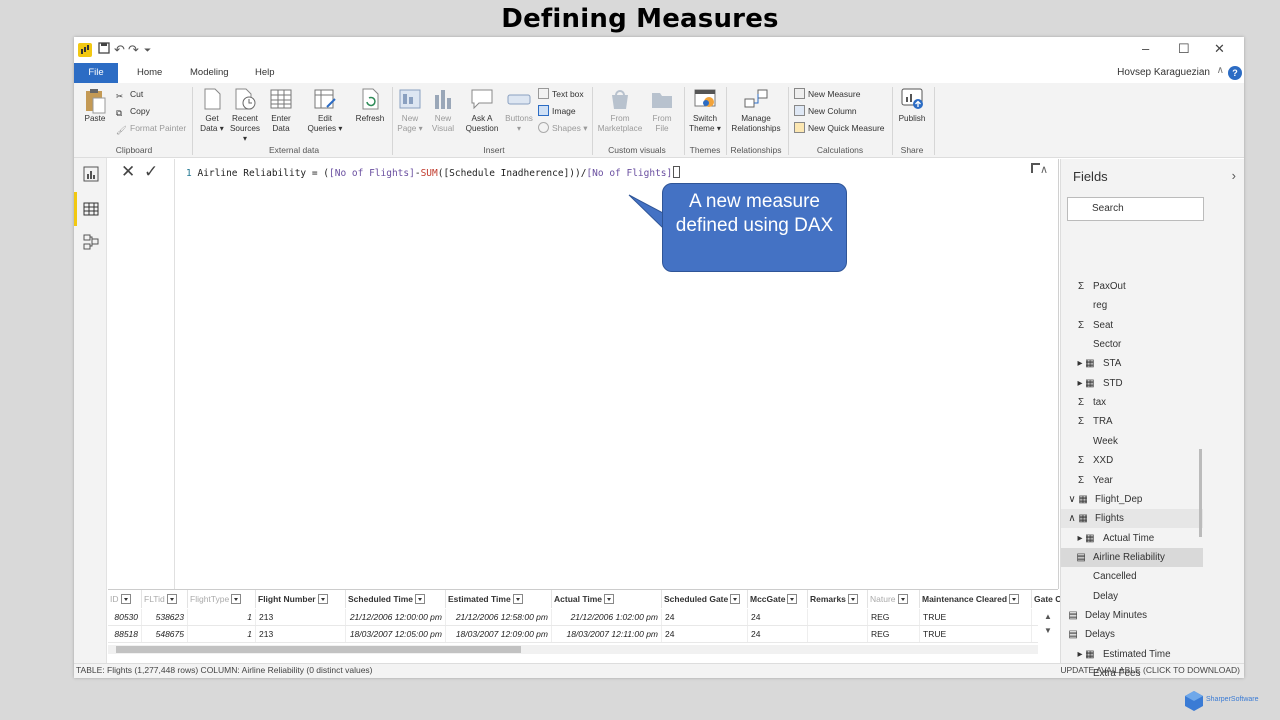 This screenshot has width=1280, height=720. What do you see at coordinates (165, 599) in the screenshot?
I see `column-header: FLTid` at bounding box center [165, 599].